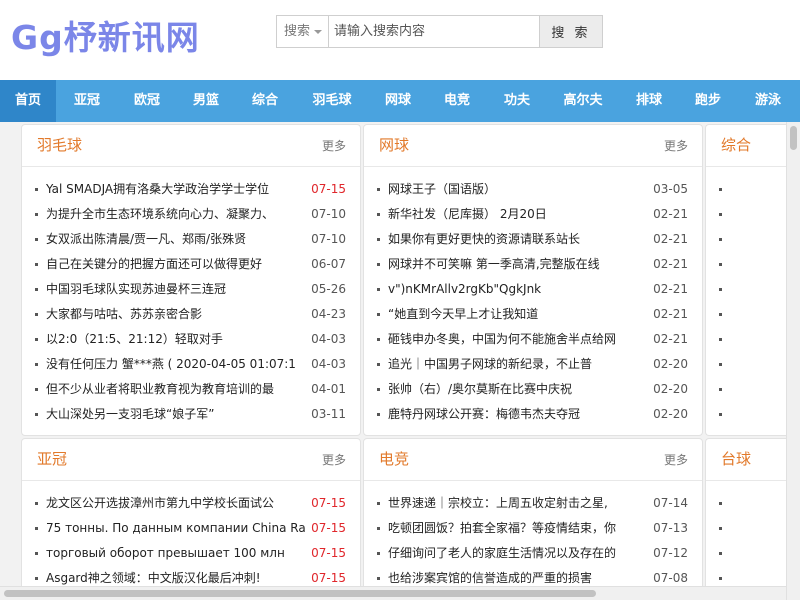  I want to click on list-item: 张帅（右）/奥尔莫斯在比赛中庆祝 02-20, so click(533, 389).